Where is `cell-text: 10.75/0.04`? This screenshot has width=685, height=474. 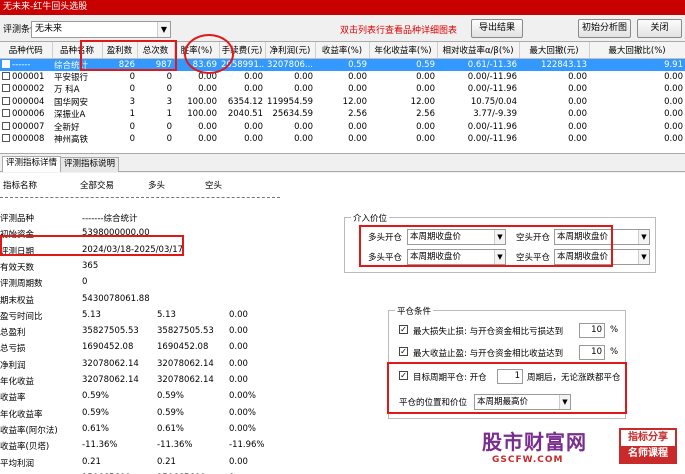
cell-text: 10.75/0.04 is located at coordinates (493, 101).